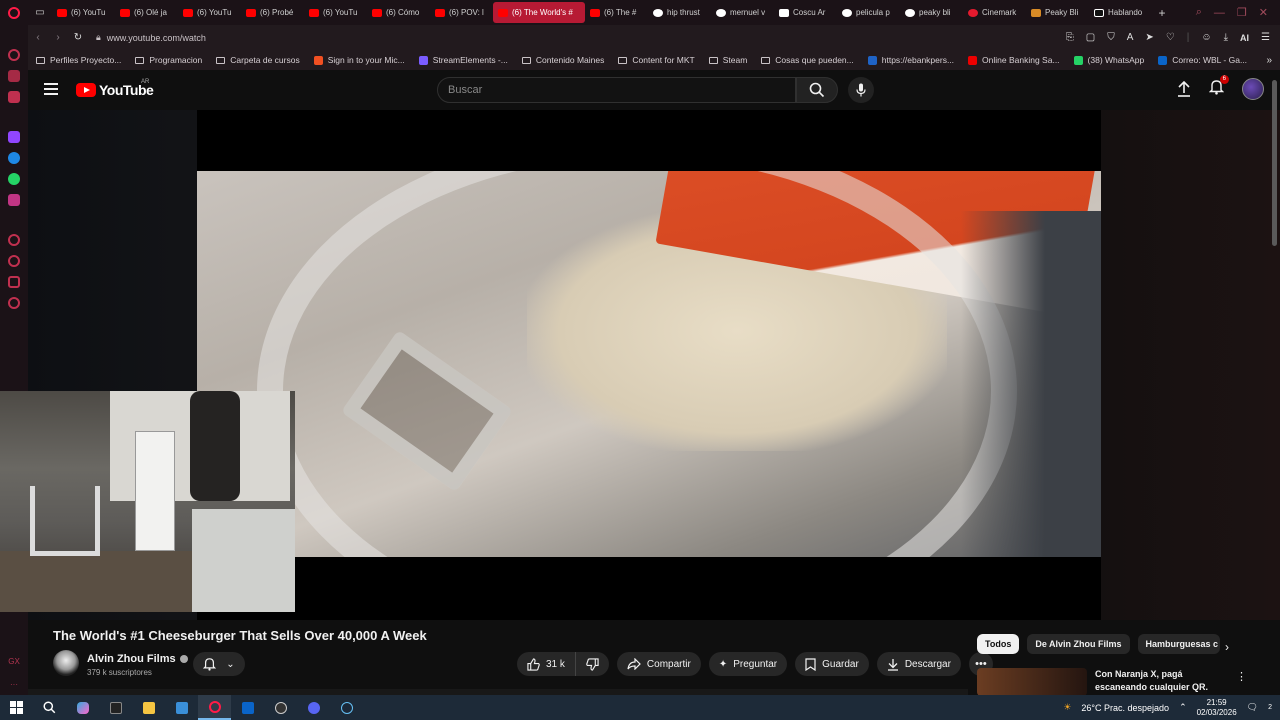 The width and height of the screenshot is (1280, 720). What do you see at coordinates (805, 12) in the screenshot?
I see `browser-tab: Coscu Ar` at bounding box center [805, 12].